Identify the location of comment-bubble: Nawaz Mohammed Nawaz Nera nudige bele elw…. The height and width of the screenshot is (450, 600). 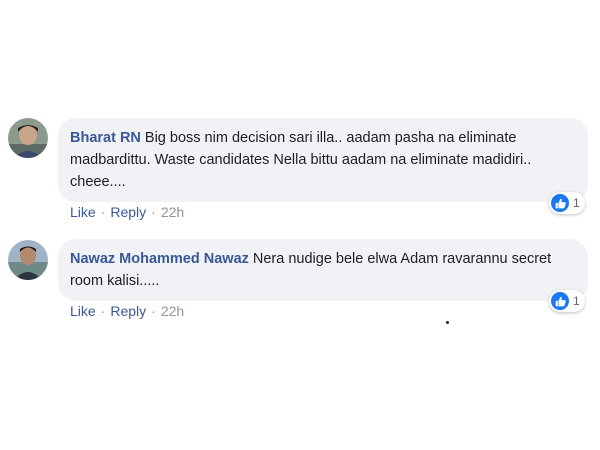
(323, 270).